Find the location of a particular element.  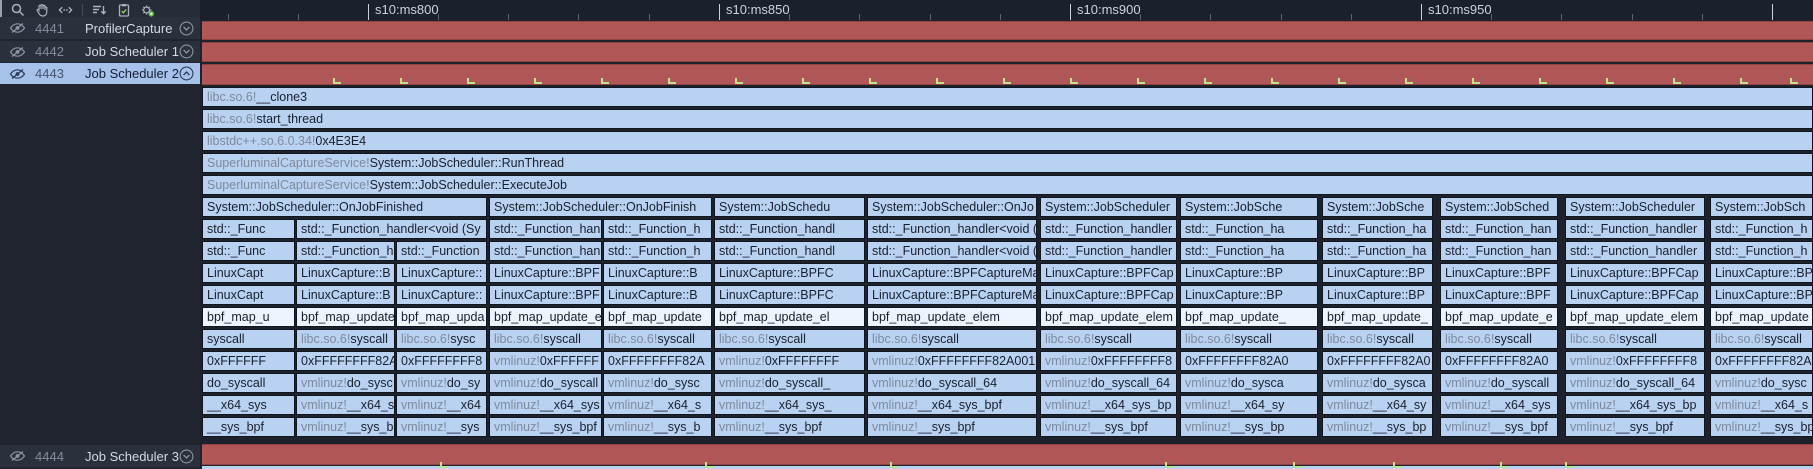

stack-frame: libc.so.6!start_thread is located at coordinates (1007, 119).